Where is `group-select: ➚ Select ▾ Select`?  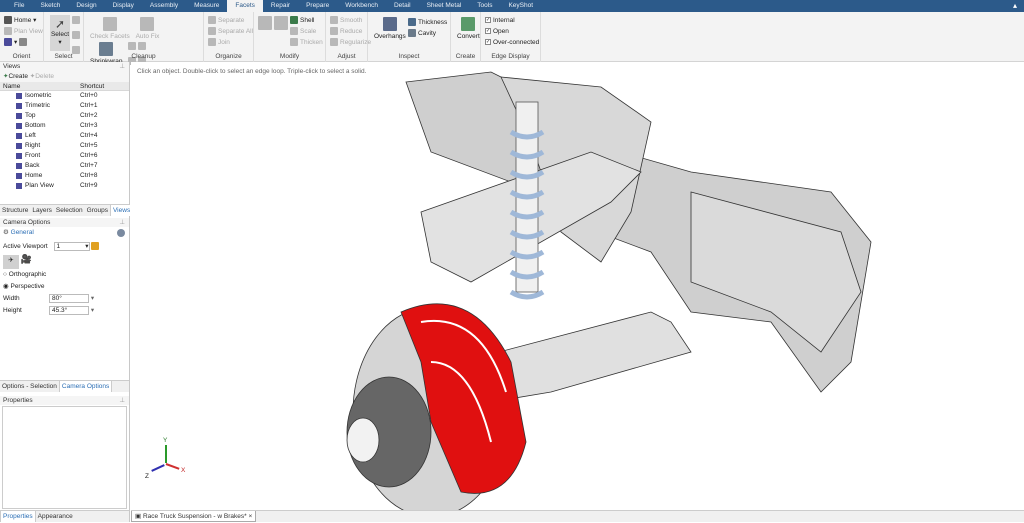
group-select: ➚ Select ▾ Select is located at coordinates (64, 37).